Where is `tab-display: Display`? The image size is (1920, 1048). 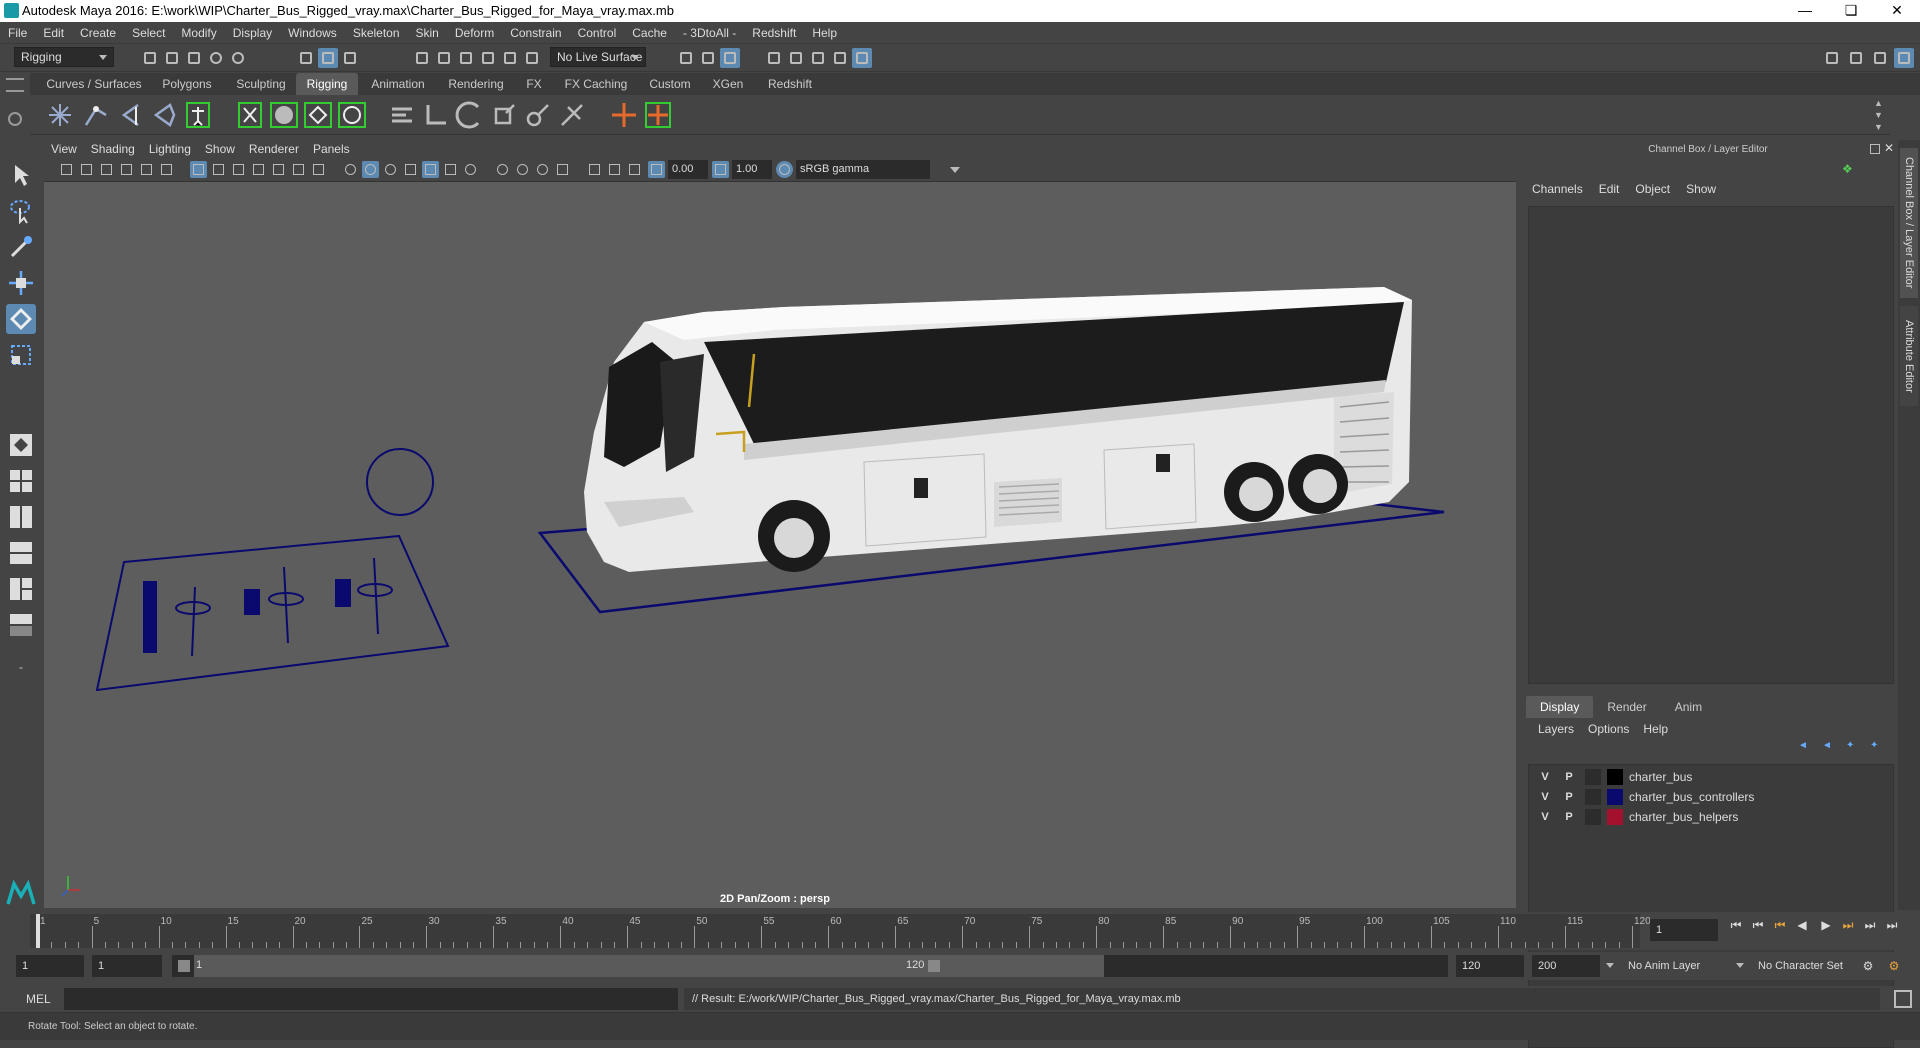
tab-display: Display is located at coordinates (1560, 707).